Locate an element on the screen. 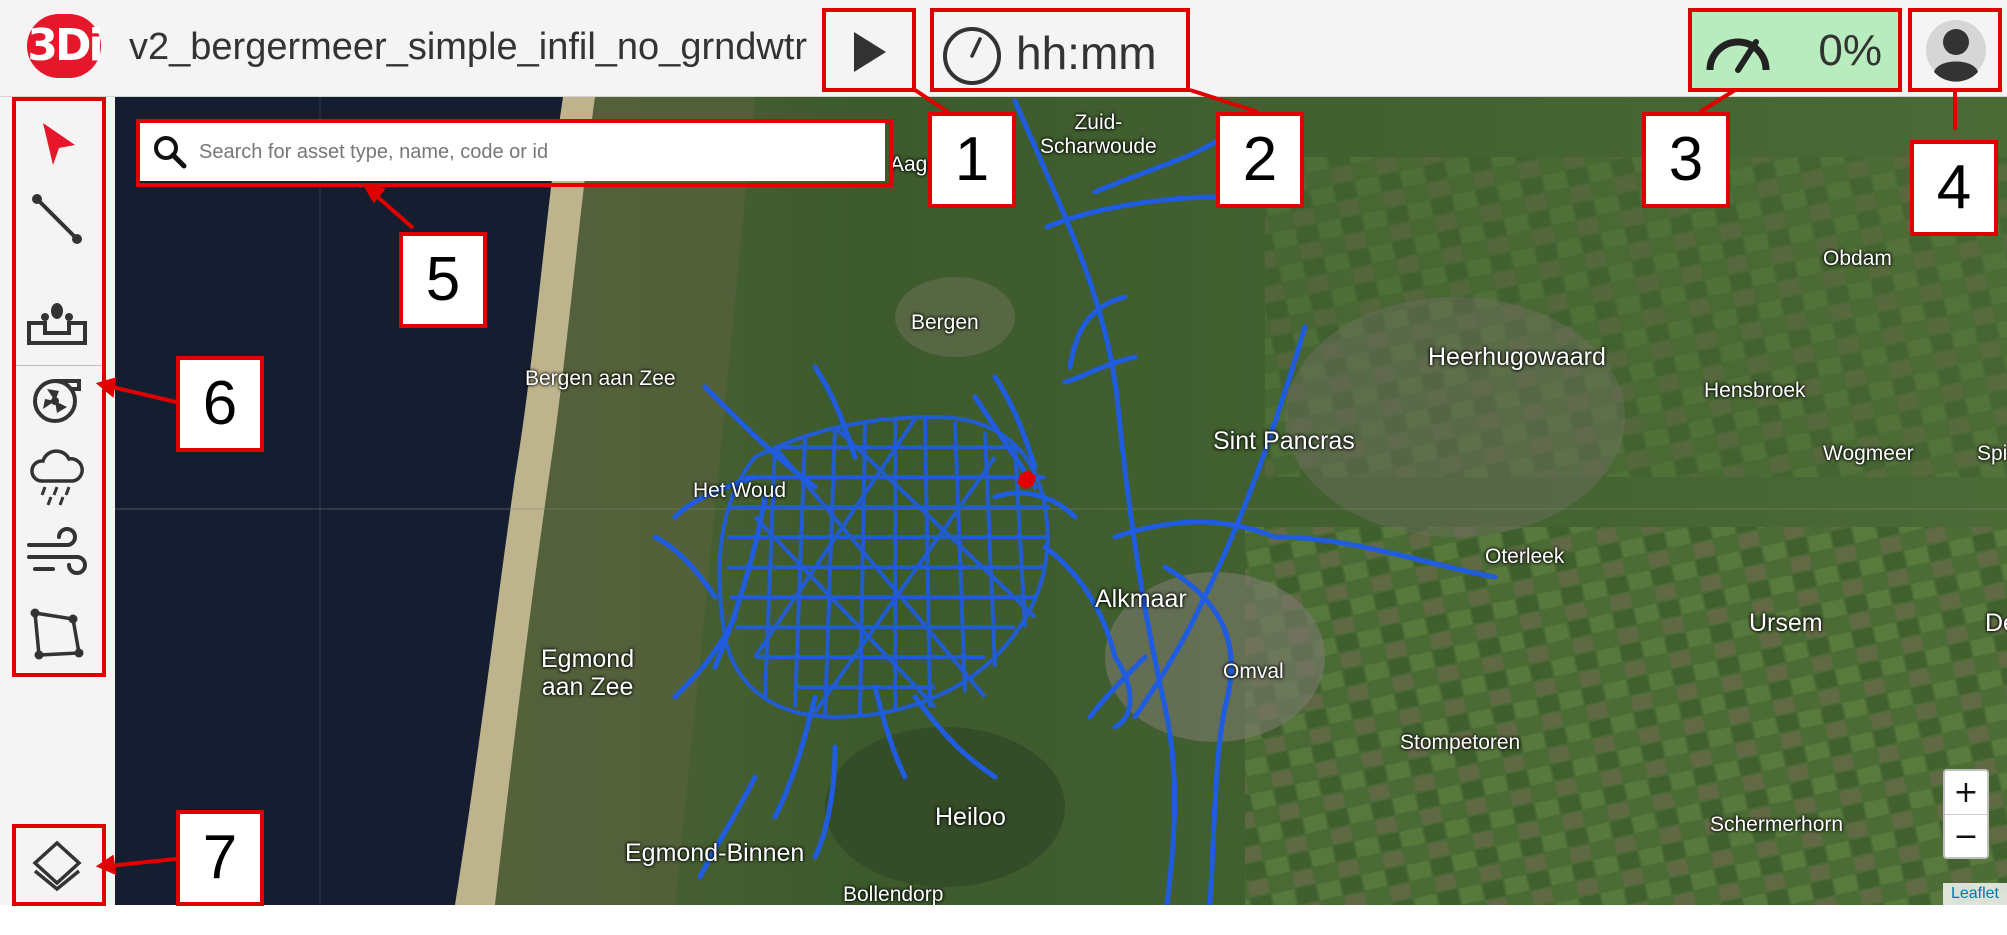  rain-tool-button is located at coordinates (57, 477).